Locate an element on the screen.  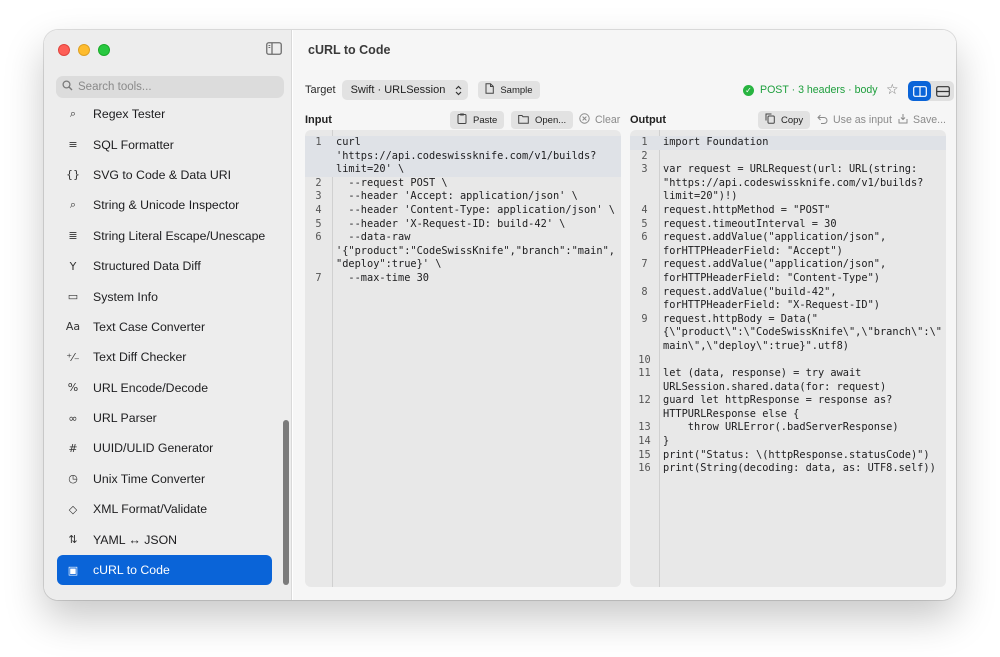
clear-button: Clear is located at coordinates (599, 120).